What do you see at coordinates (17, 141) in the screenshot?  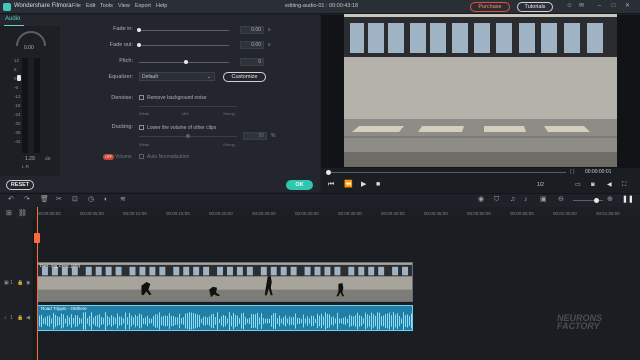 I see `meter-scale-label: -42` at bounding box center [17, 141].